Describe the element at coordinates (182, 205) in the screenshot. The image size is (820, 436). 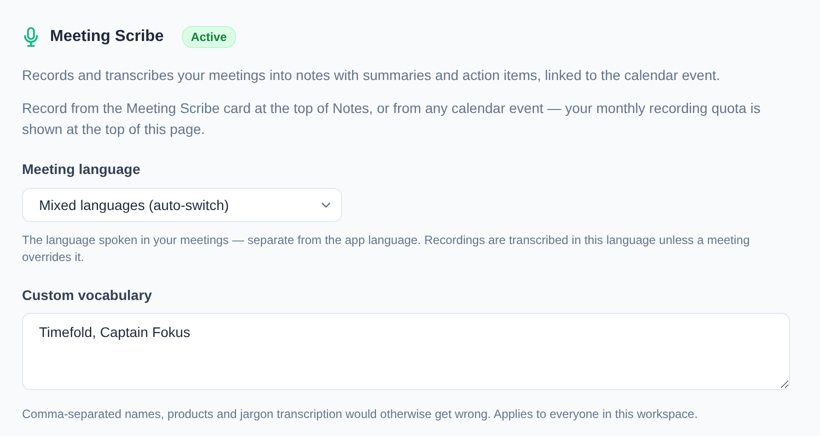
I see `language-select: Mixed languages (auto-switch)` at that location.